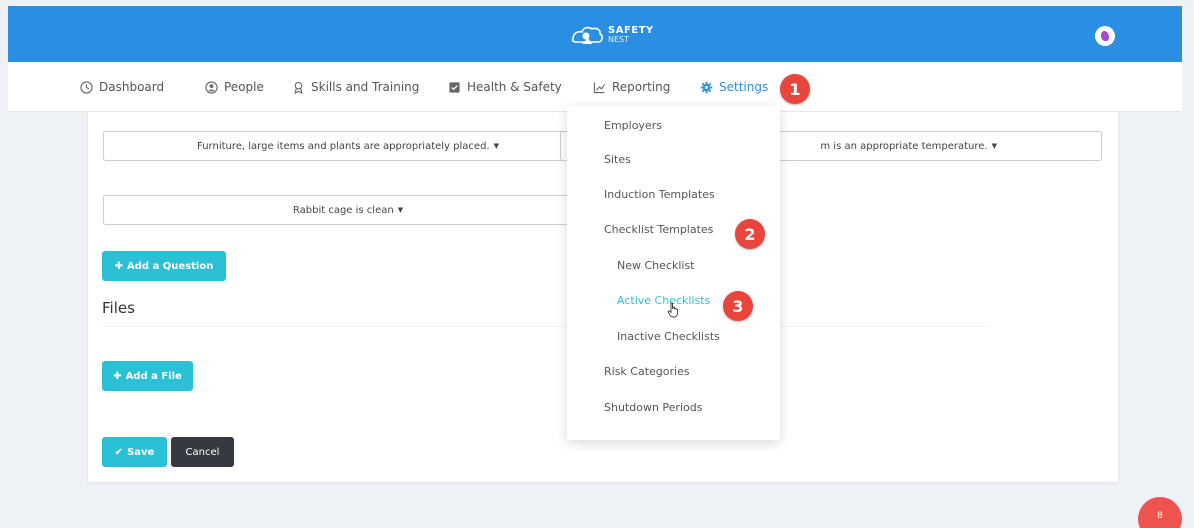  I want to click on files-divider, so click(546, 326).